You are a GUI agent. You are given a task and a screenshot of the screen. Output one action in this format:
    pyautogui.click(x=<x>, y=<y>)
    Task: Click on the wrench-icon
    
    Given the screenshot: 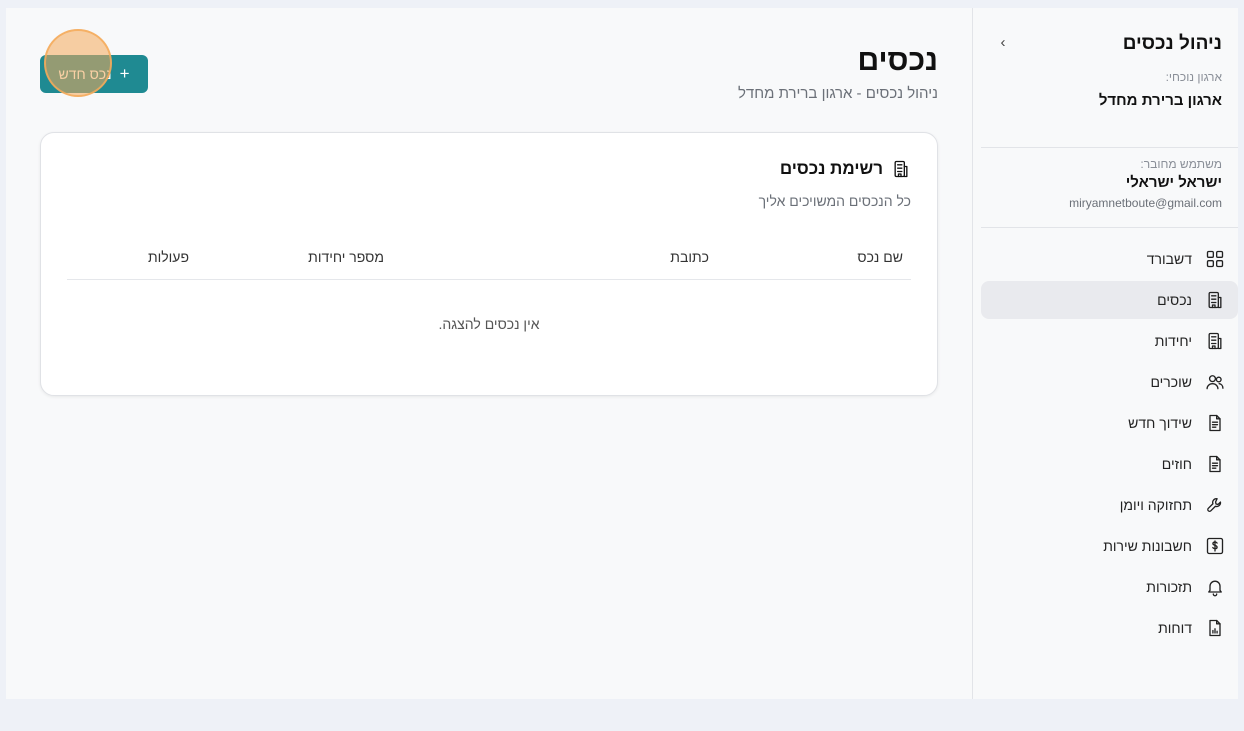 What is the action you would take?
    pyautogui.click(x=1215, y=505)
    